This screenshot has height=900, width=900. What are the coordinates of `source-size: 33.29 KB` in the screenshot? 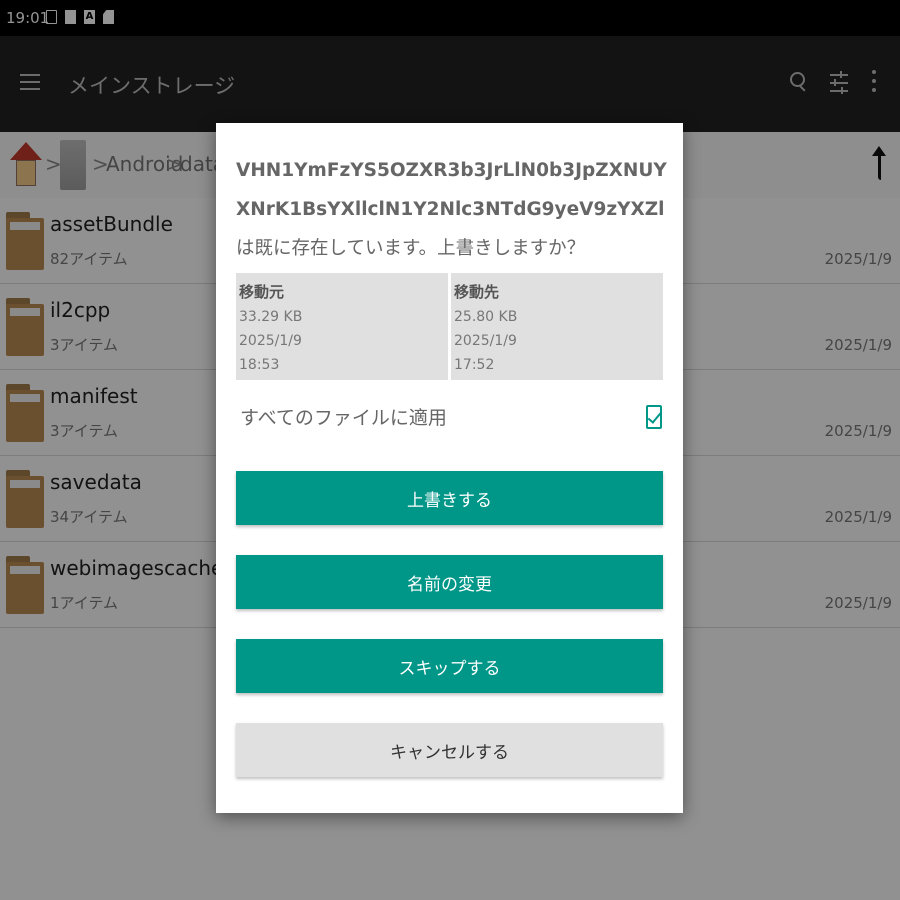 It's located at (271, 317).